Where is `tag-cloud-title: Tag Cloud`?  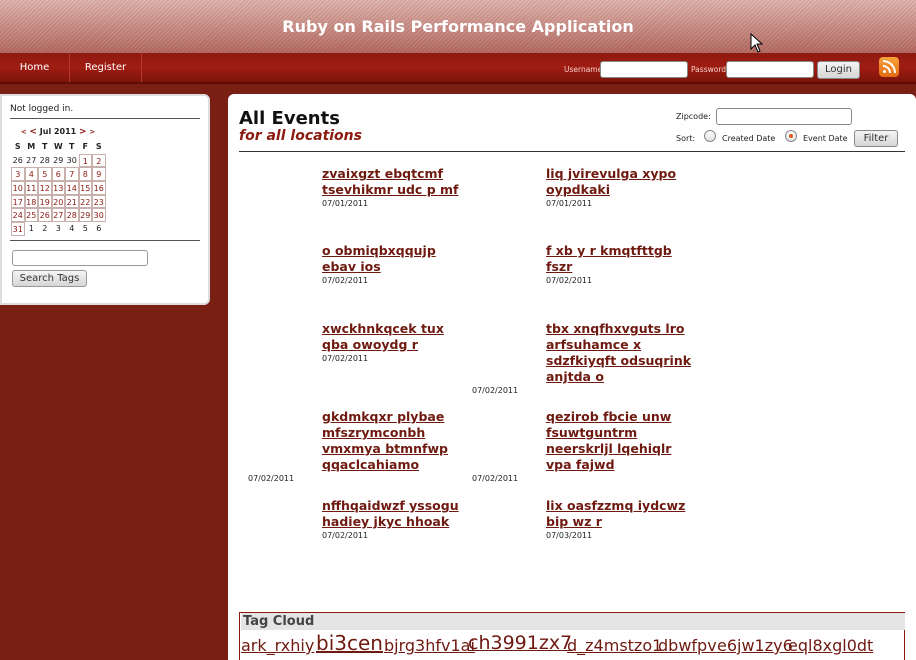 tag-cloud-title: Tag Cloud is located at coordinates (573, 621).